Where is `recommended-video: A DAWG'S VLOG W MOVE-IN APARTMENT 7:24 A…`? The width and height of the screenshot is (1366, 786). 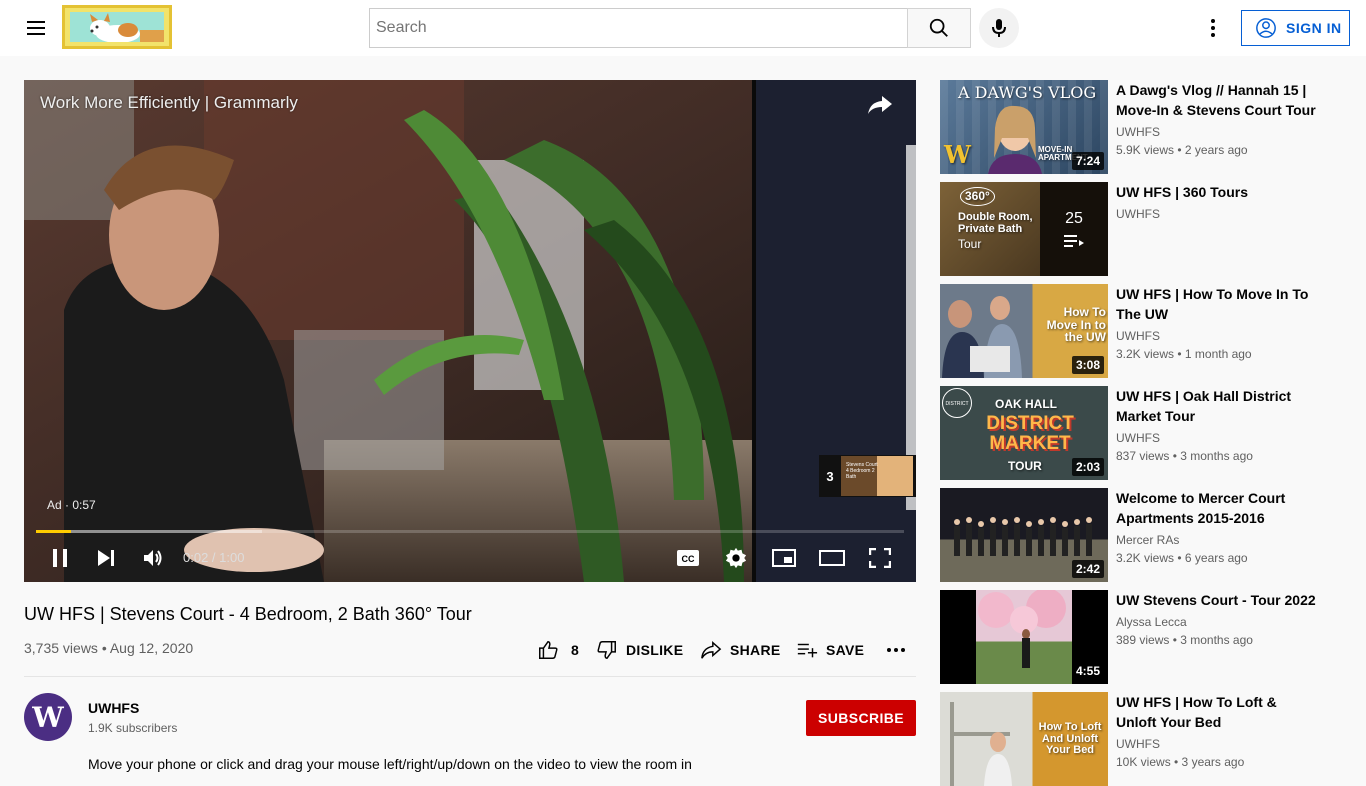 recommended-video: A DAWG'S VLOG W MOVE-IN APARTMENT 7:24 A… is located at coordinates (1140, 127).